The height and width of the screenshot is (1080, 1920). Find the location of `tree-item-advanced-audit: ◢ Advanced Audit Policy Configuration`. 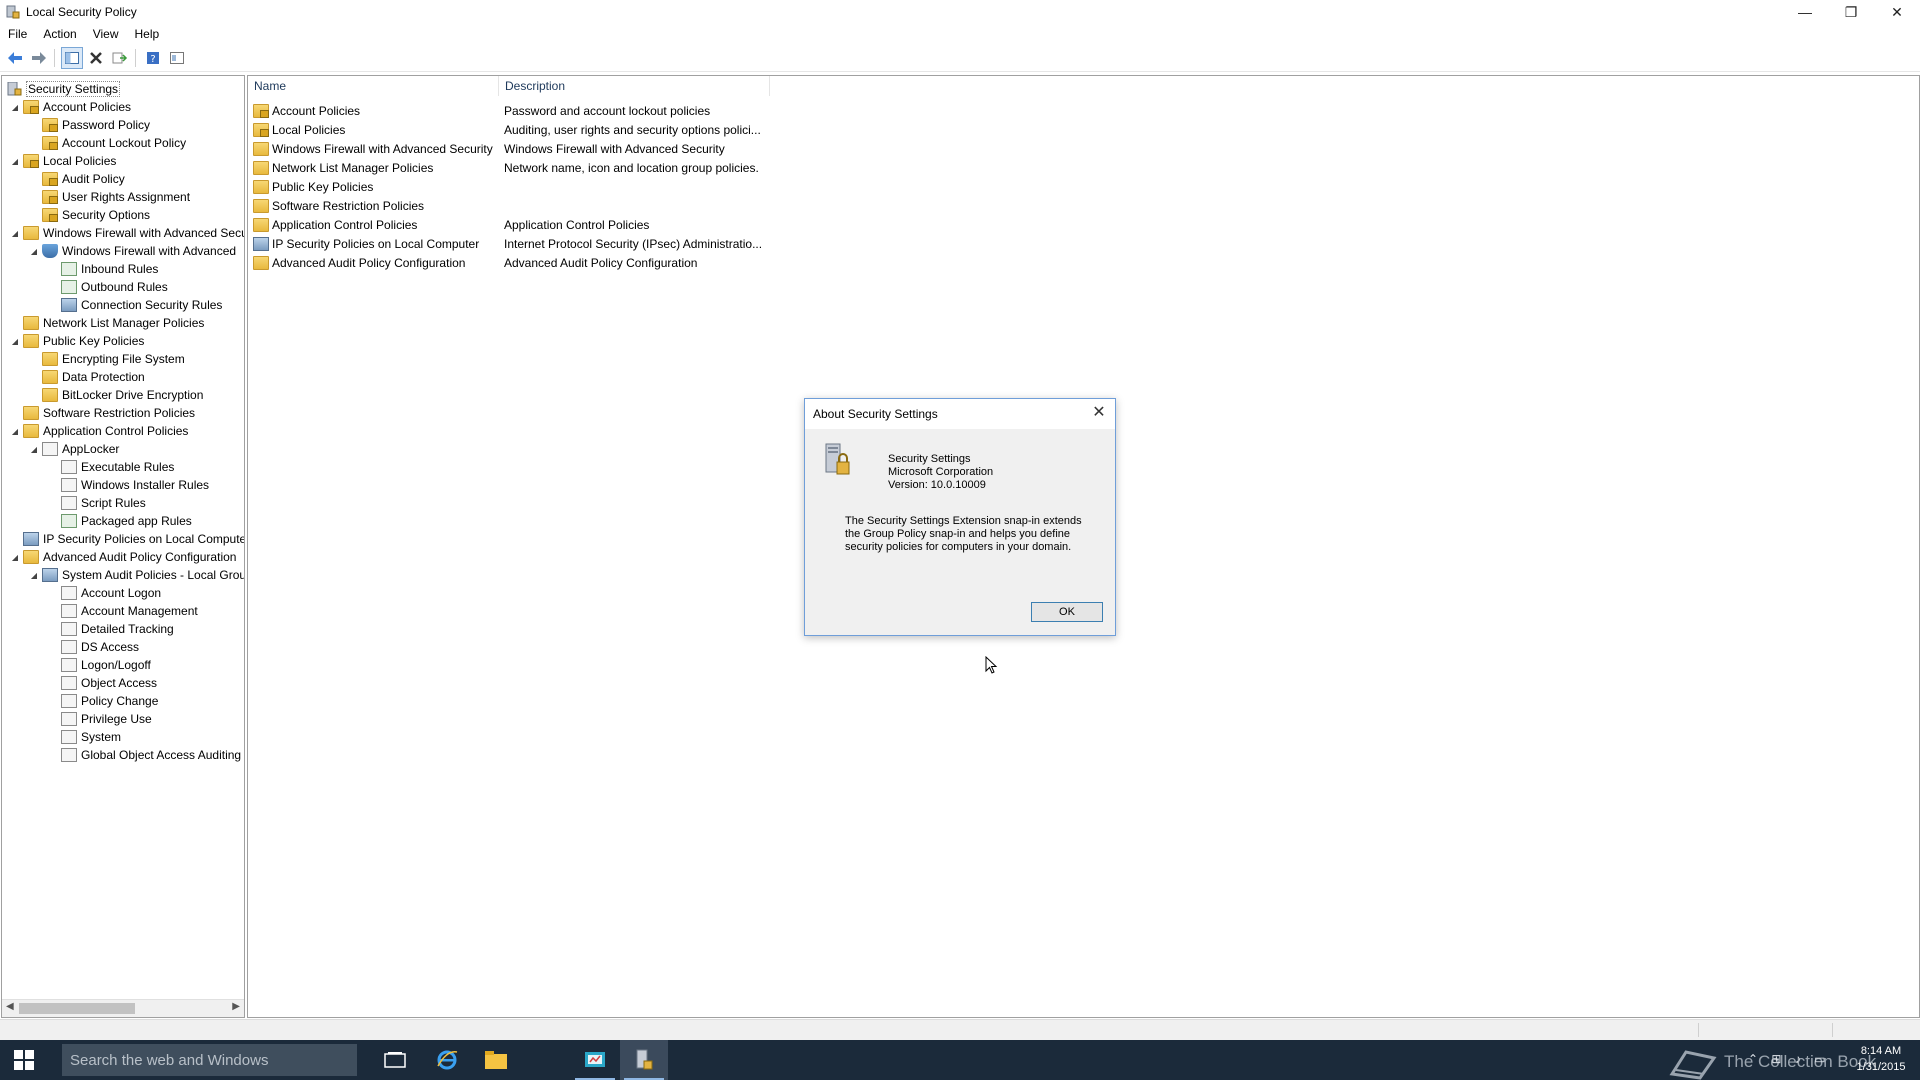

tree-item-advanced-audit: ◢ Advanced Audit Policy Configuration is located at coordinates (123, 557).